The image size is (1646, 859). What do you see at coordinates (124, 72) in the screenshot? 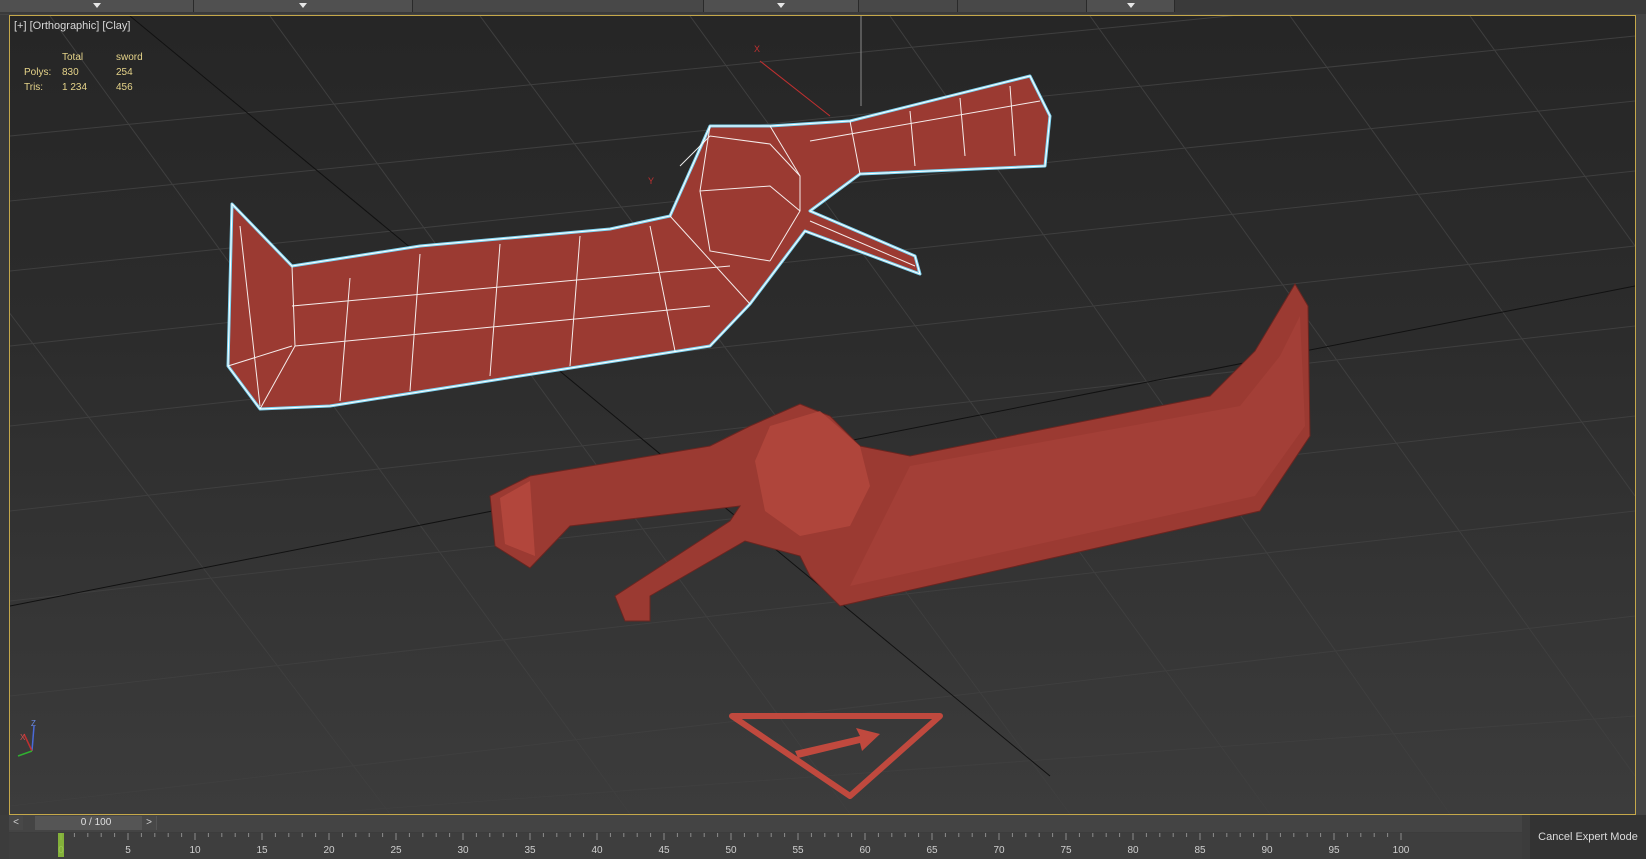
I see `stats-polys-selection: 254` at bounding box center [124, 72].